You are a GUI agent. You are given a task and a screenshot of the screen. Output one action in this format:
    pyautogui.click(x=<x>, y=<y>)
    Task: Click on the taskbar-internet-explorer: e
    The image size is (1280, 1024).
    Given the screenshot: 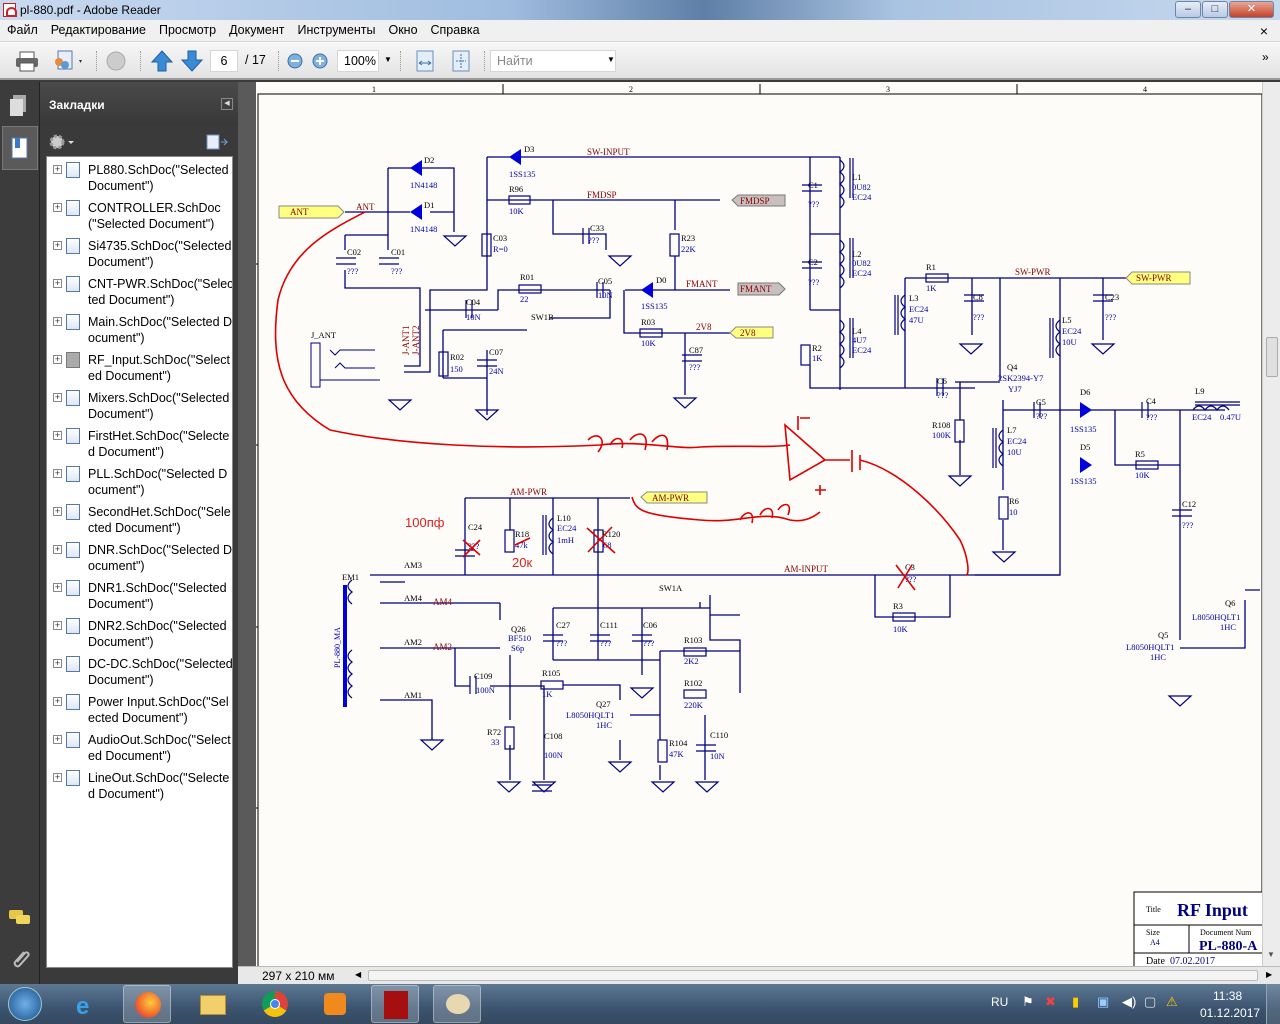 What is the action you would take?
    pyautogui.click(x=89, y=1004)
    